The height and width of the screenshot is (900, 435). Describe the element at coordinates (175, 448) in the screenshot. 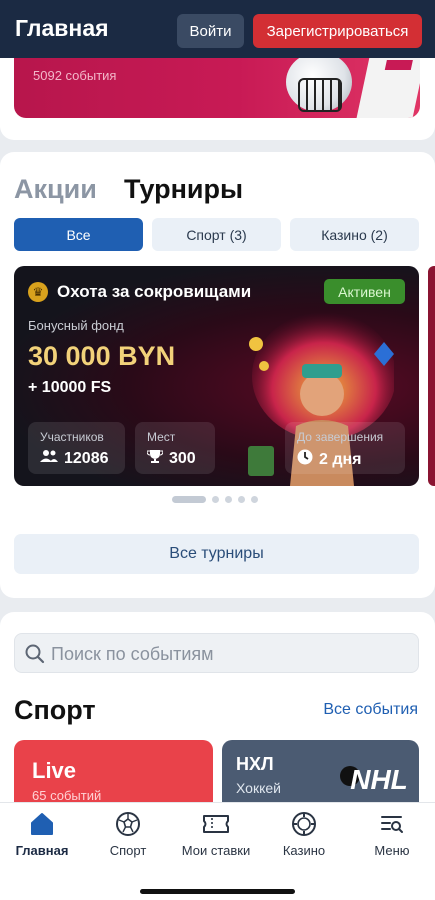

I see `places-stat: Мест 300` at that location.